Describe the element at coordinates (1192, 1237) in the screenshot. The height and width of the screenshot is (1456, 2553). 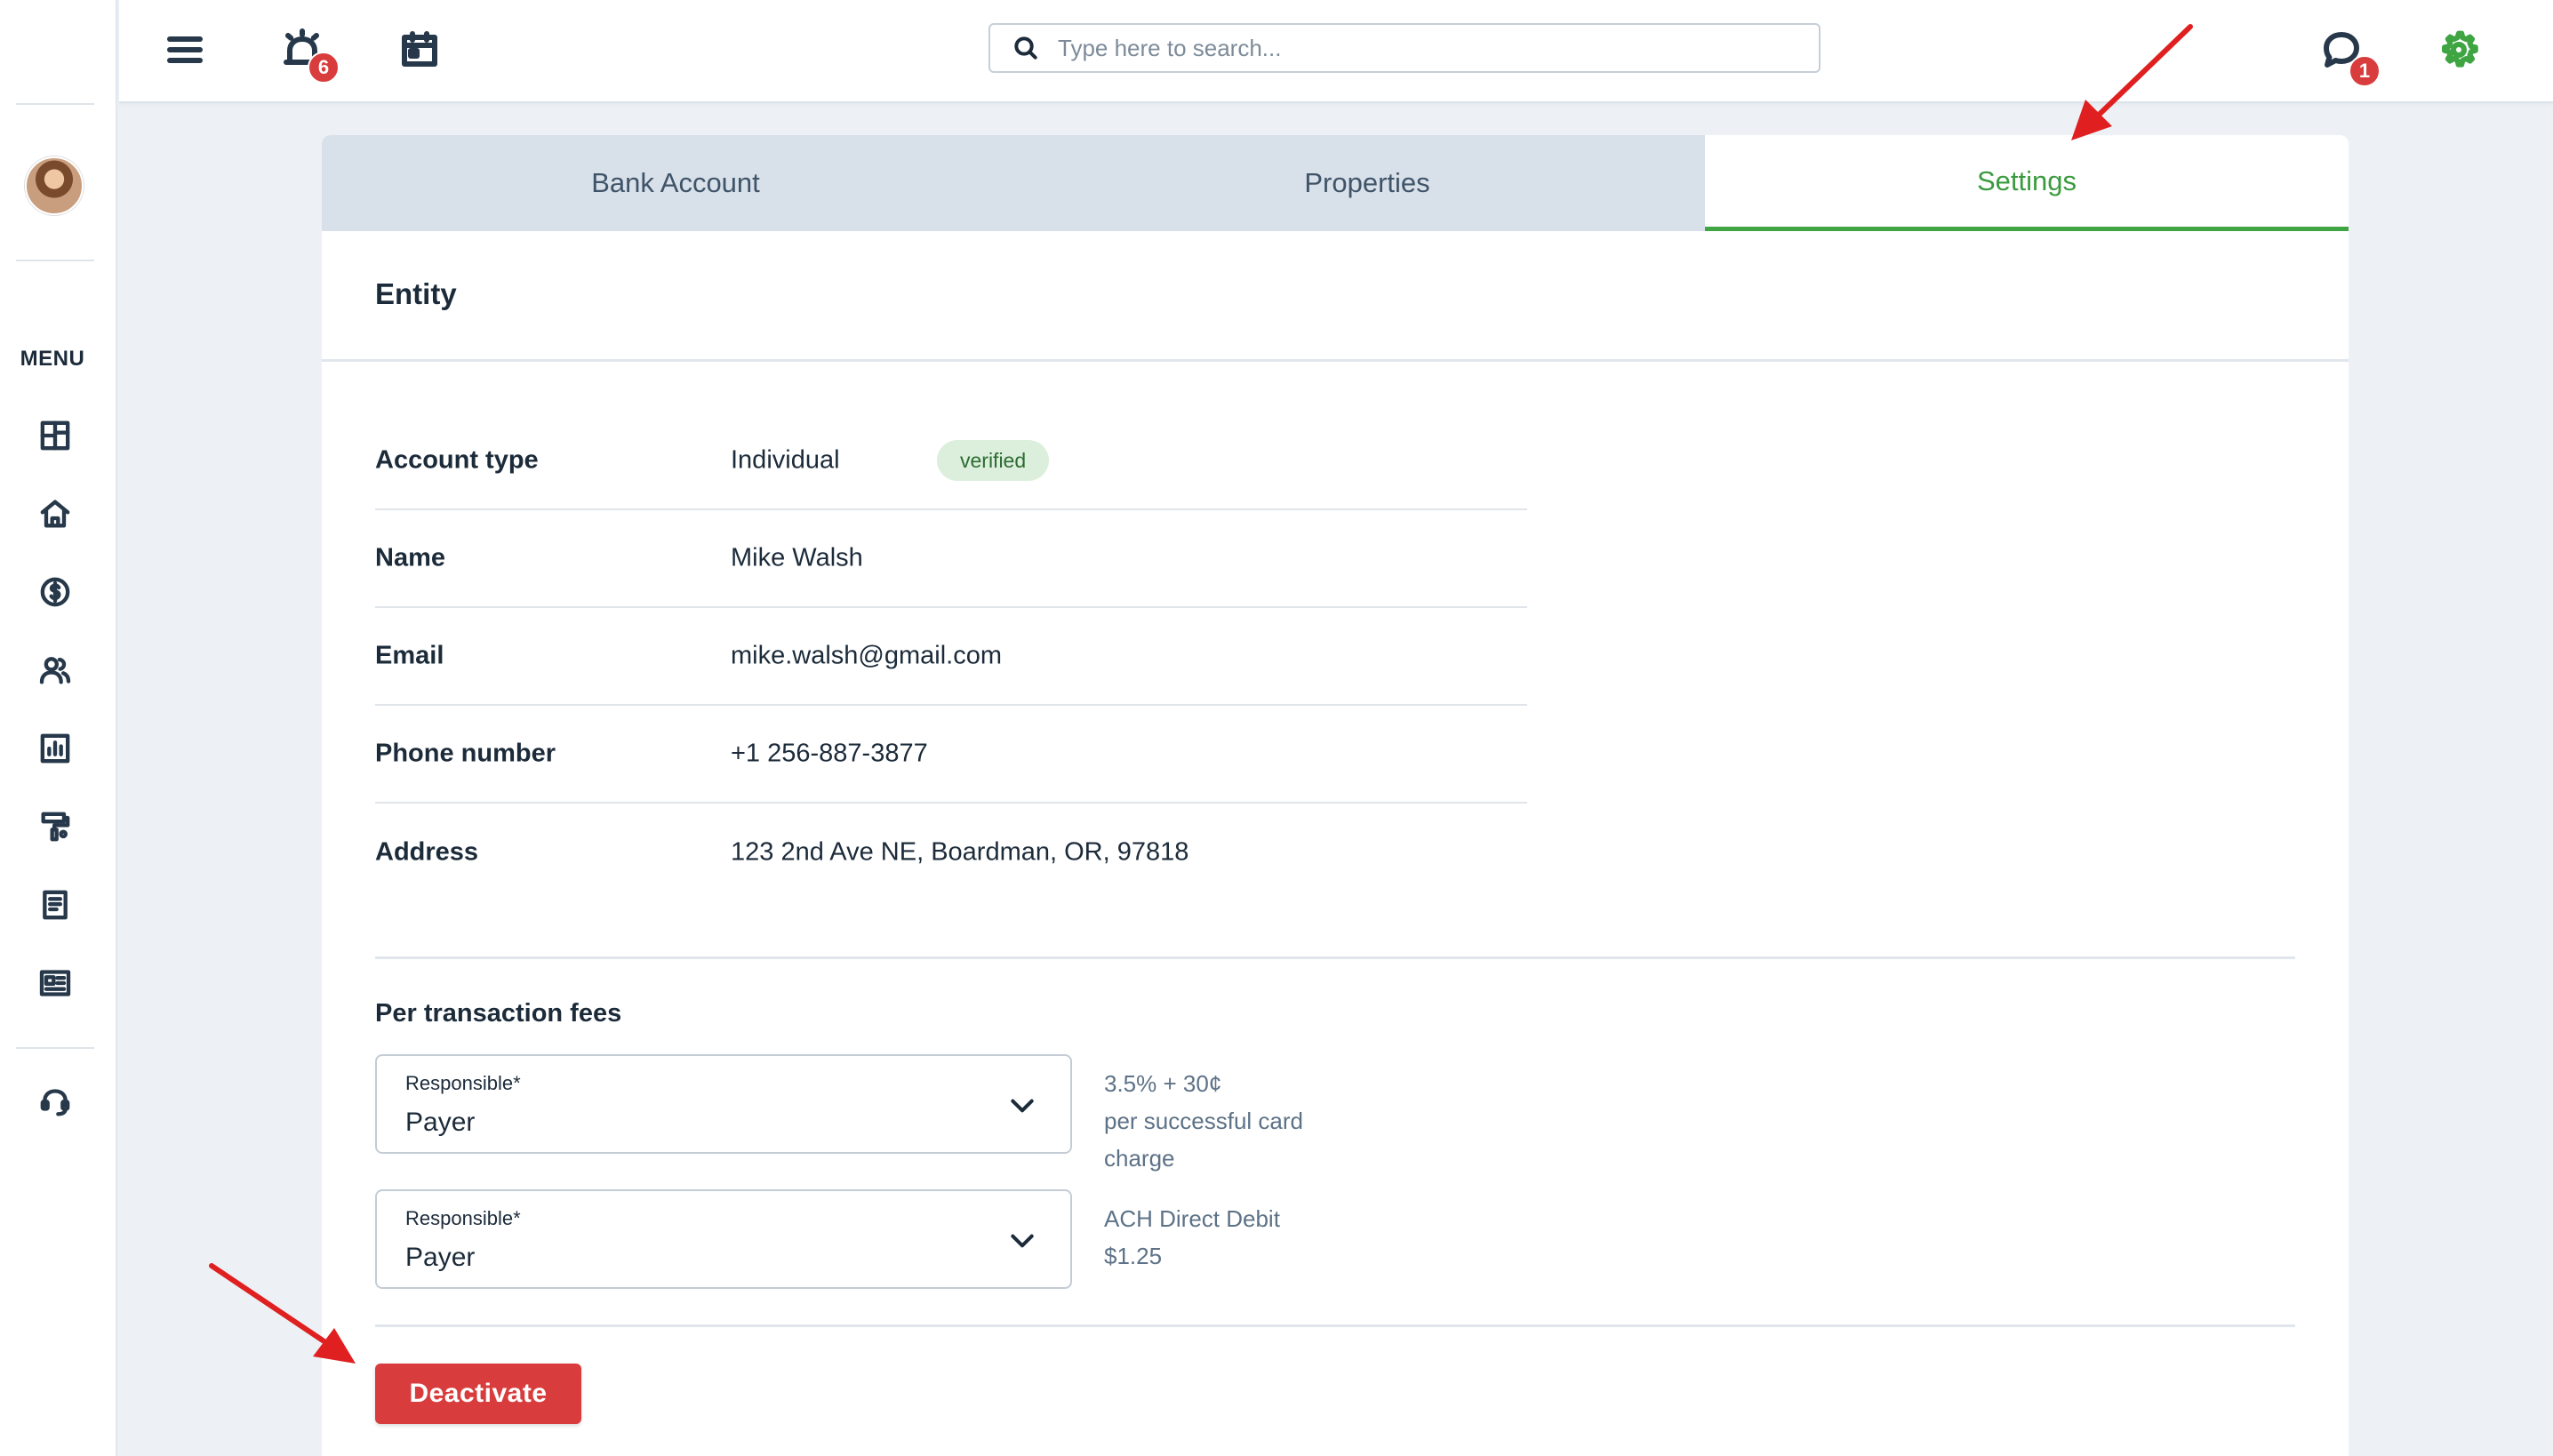
I see `ach-fee-note: ACH Direct Debit $1.25` at that location.